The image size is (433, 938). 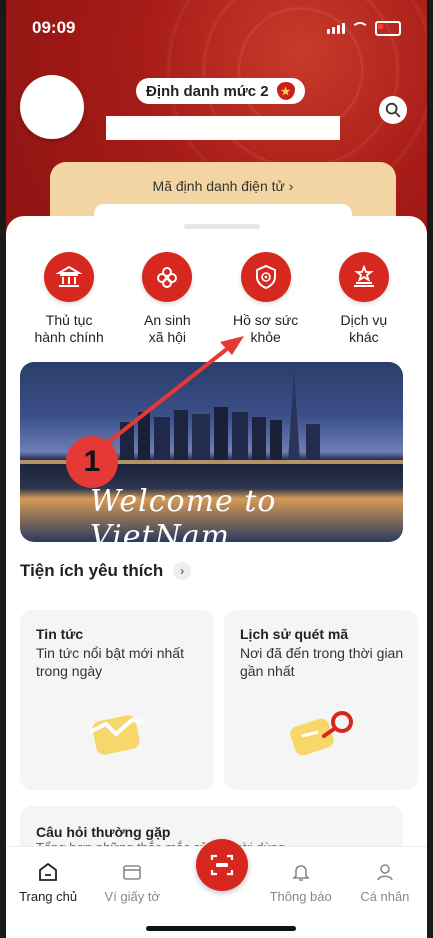 I want to click on service-other: Dịch vụ khác, so click(x=364, y=299).